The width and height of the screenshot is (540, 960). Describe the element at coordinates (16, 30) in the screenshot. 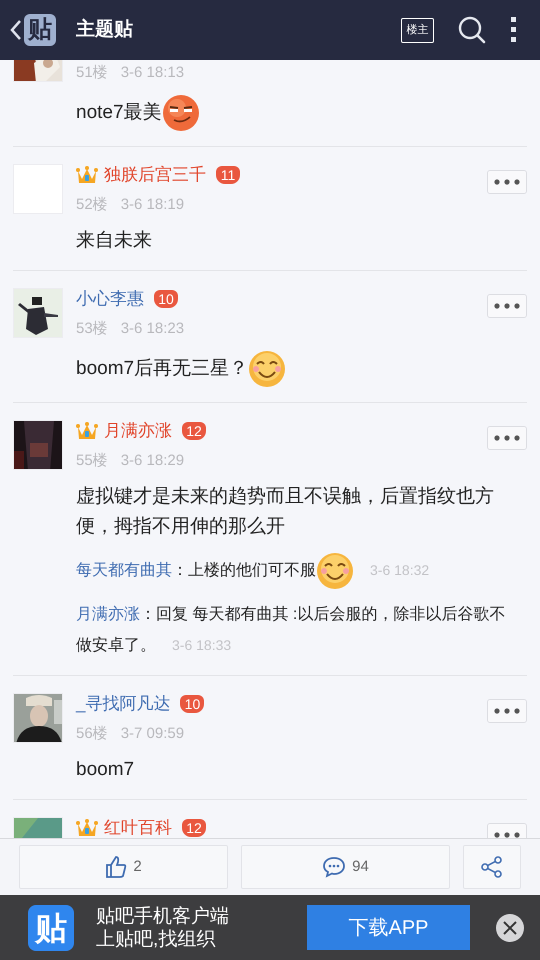

I see `back-chevron-icon` at that location.